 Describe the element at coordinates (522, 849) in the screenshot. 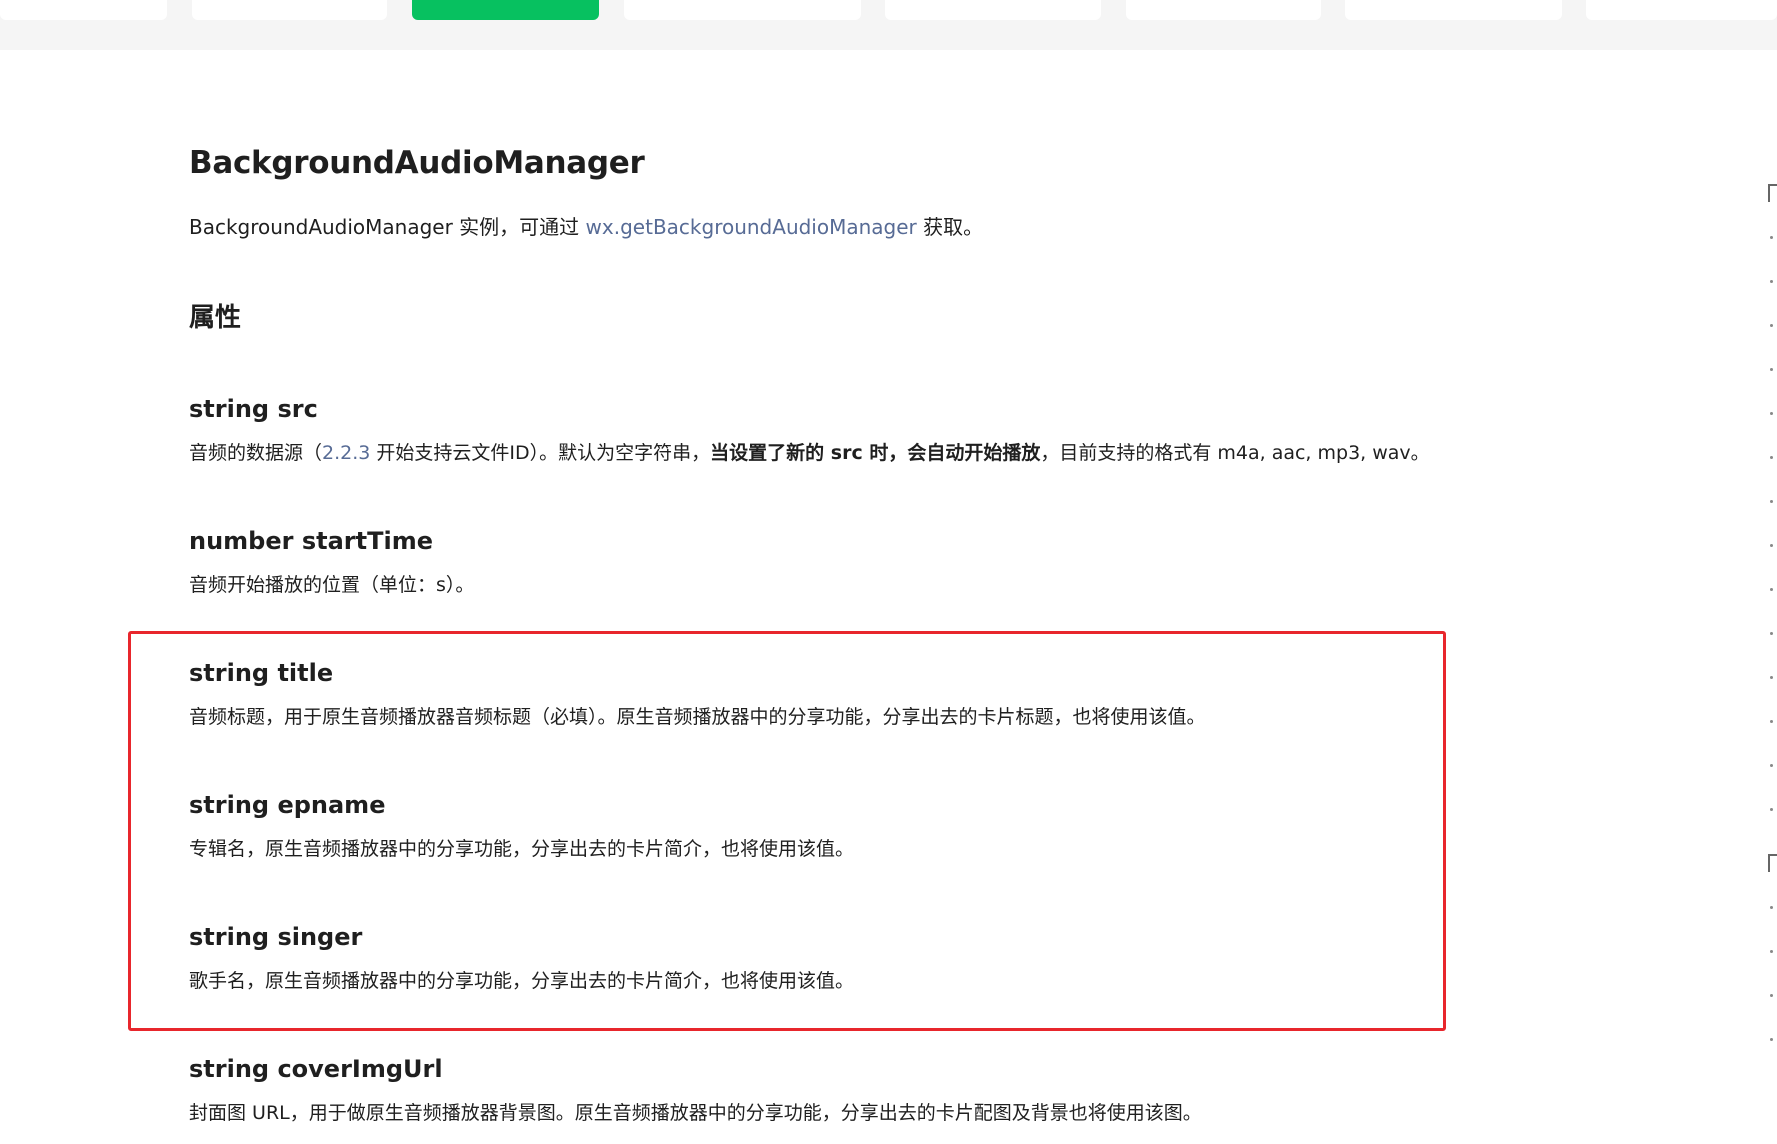

I see `property-description: 专辑名，原生音频播放器中的分享功能，分享出去的卡片简介，也将使用该值。` at that location.